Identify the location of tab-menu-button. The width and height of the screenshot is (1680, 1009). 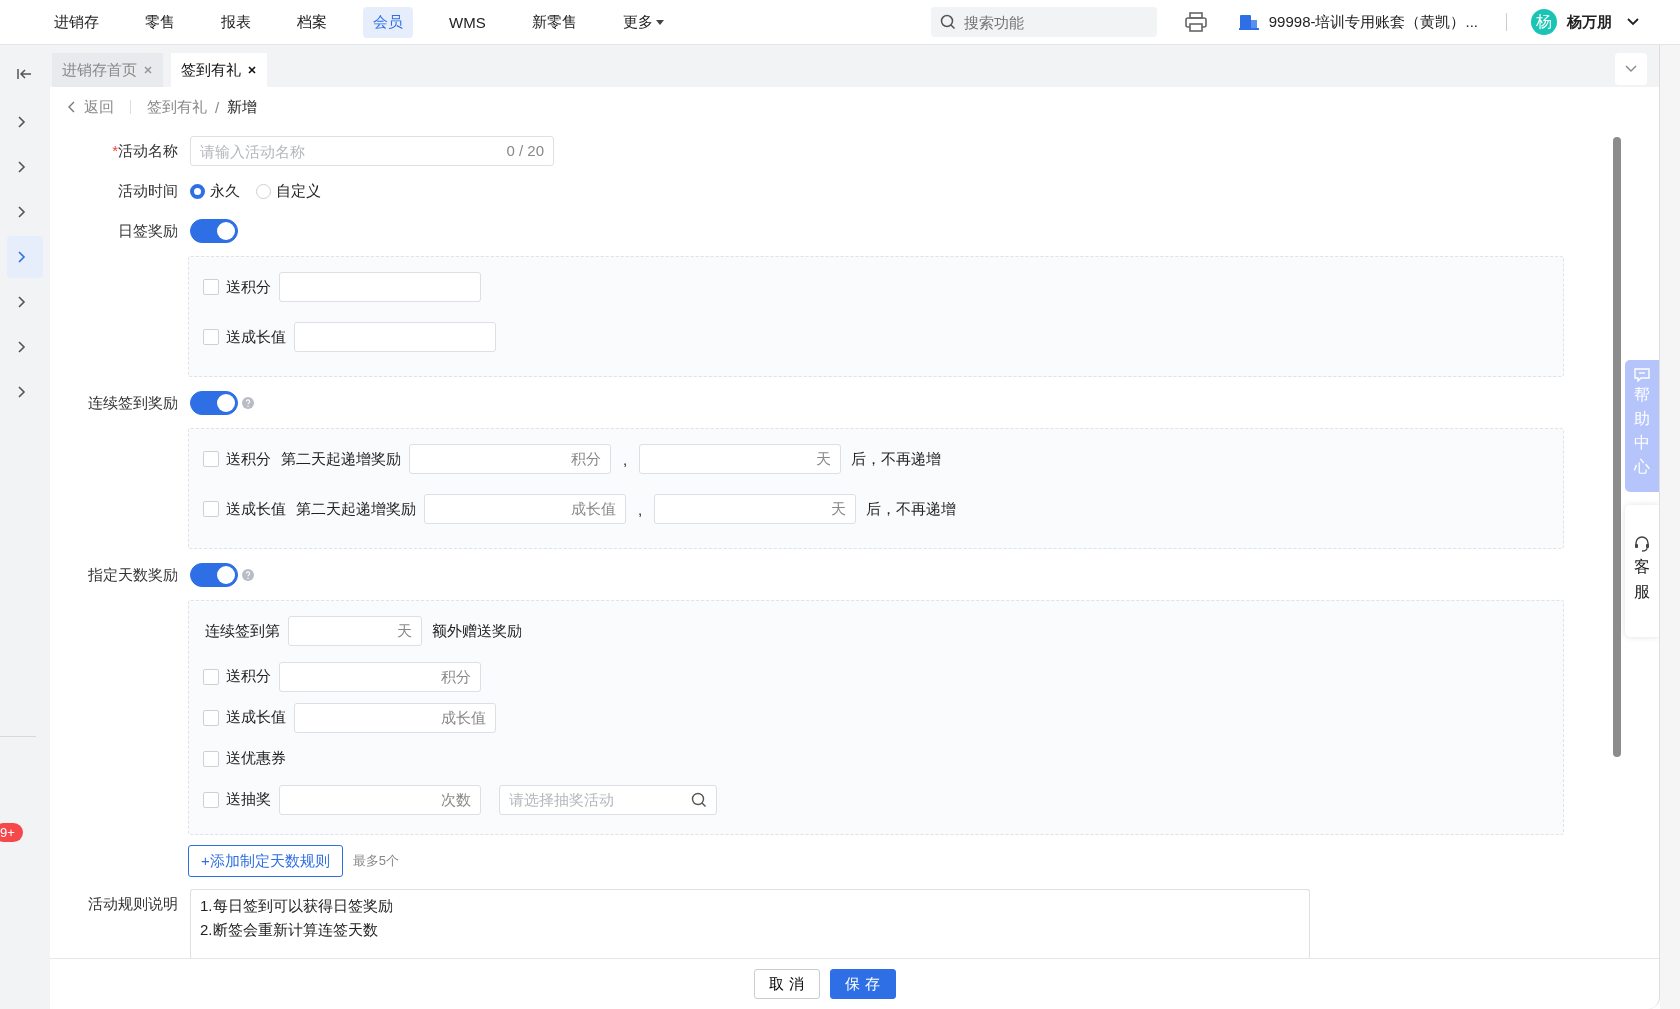
(1631, 69).